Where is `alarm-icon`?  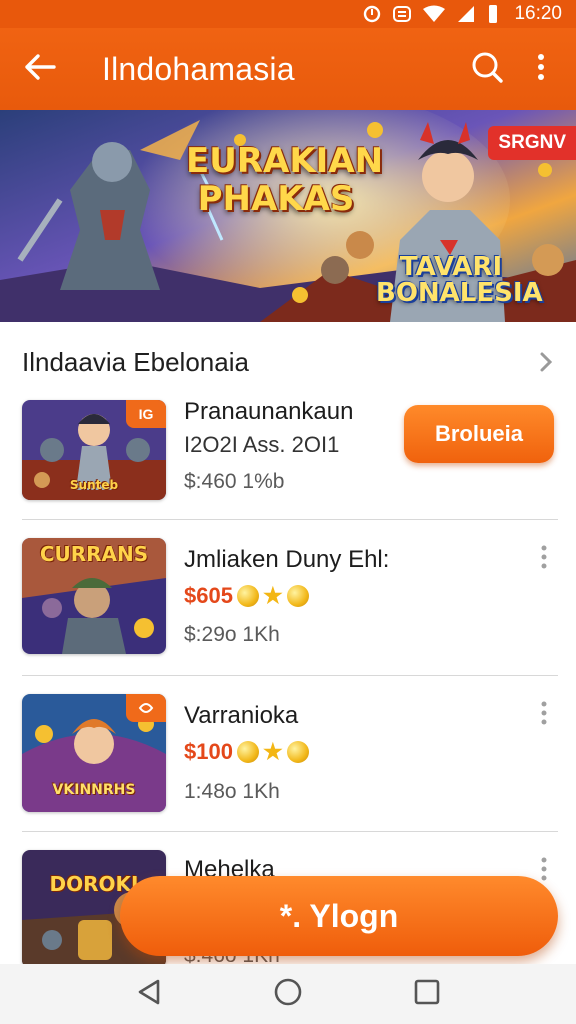
alarm-icon is located at coordinates (372, 14).